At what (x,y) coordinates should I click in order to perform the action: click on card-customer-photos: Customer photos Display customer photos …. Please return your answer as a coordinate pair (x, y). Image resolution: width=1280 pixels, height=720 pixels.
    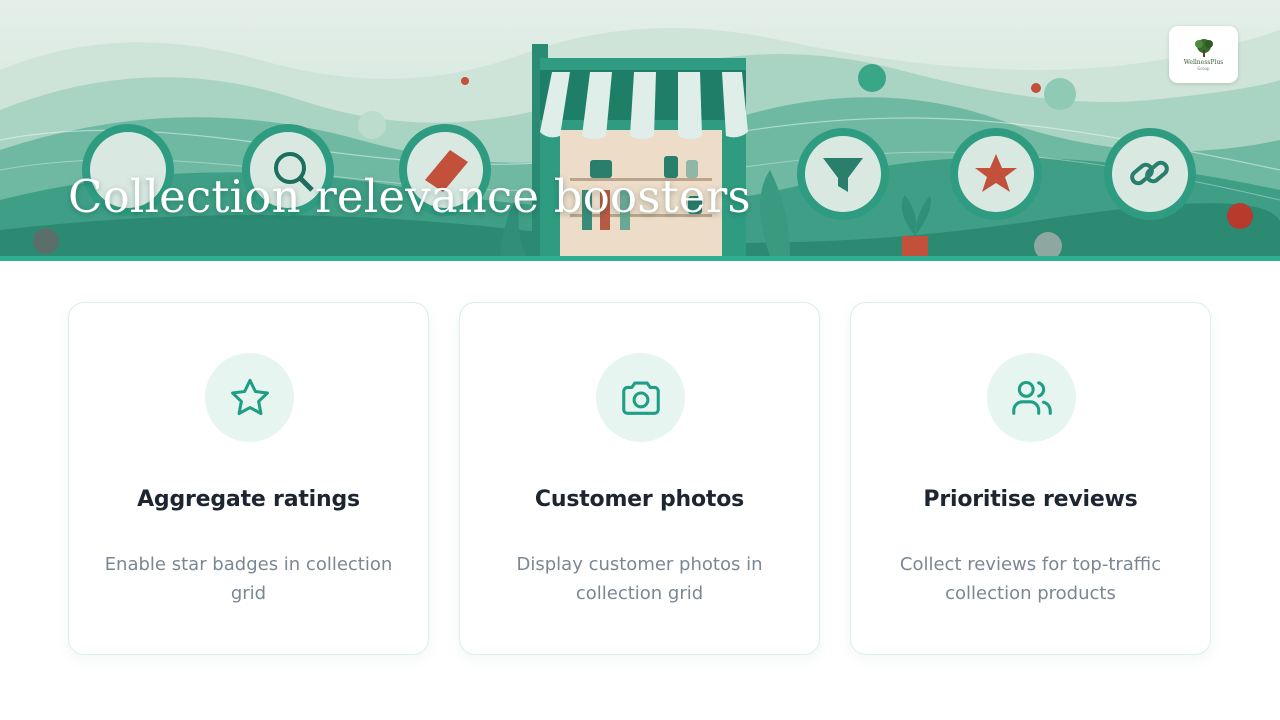
    Looking at the image, I should click on (639, 478).